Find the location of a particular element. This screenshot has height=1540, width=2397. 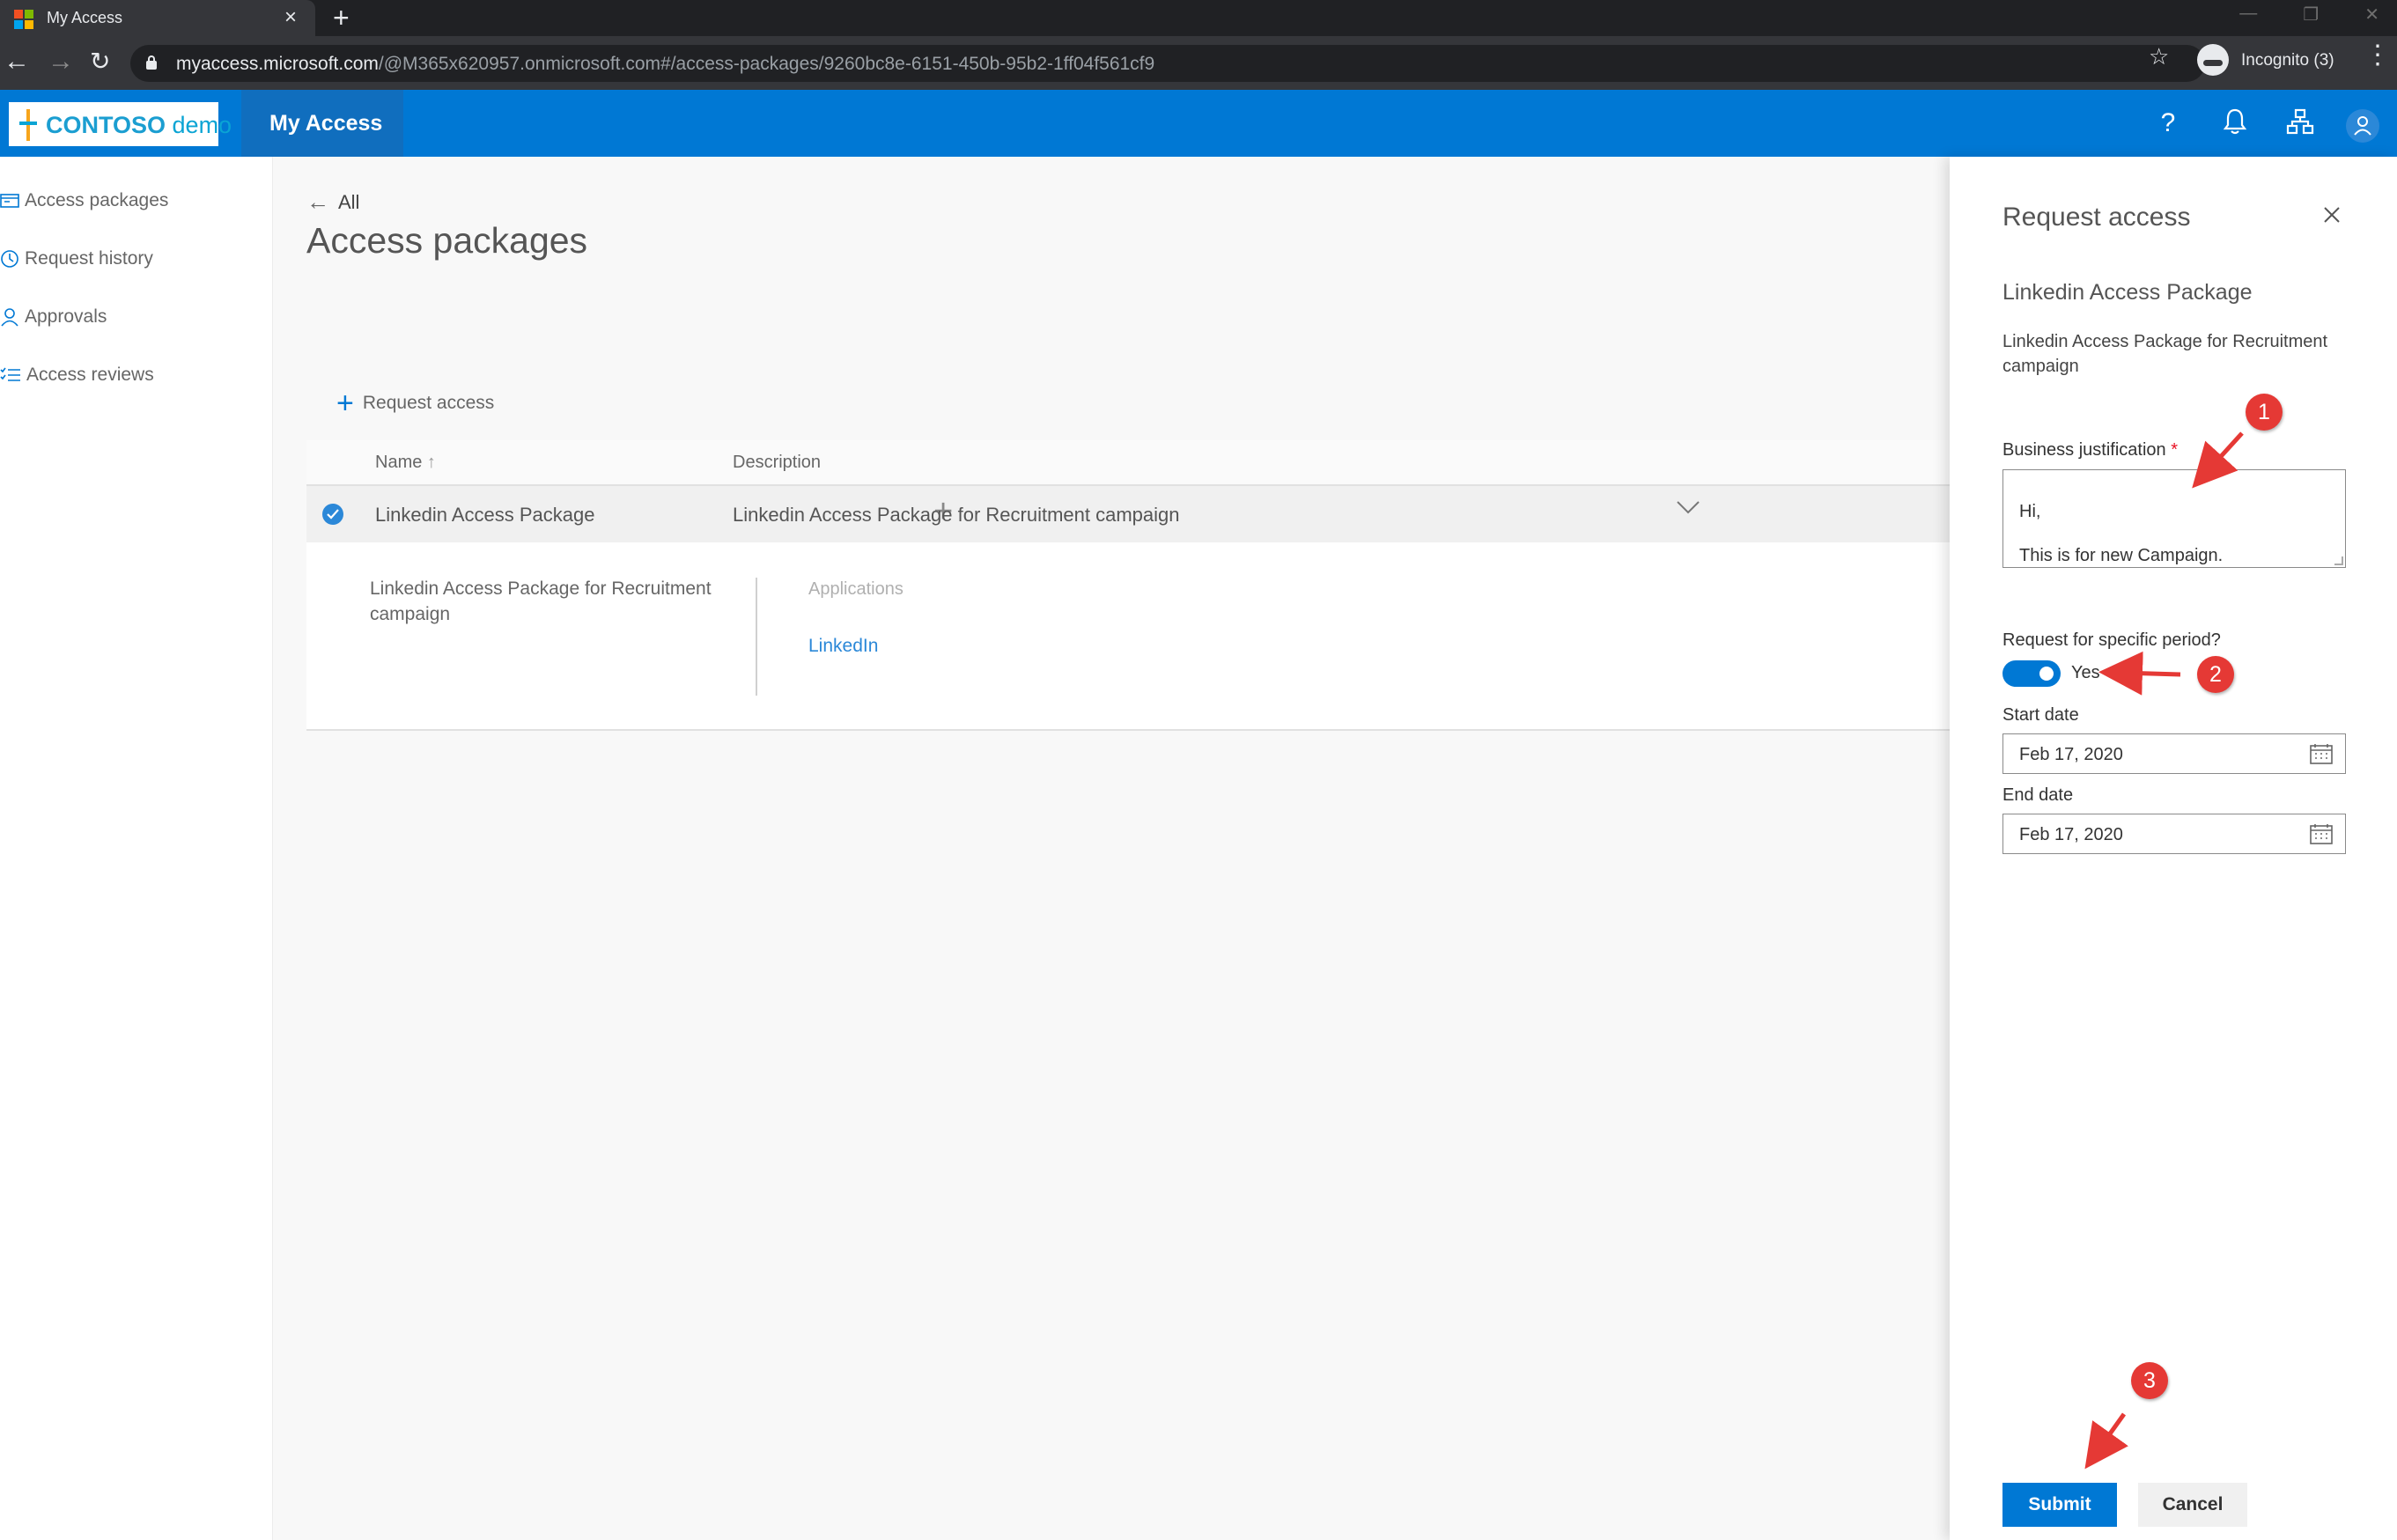

microsoft-logo-icon is located at coordinates (23, 19).